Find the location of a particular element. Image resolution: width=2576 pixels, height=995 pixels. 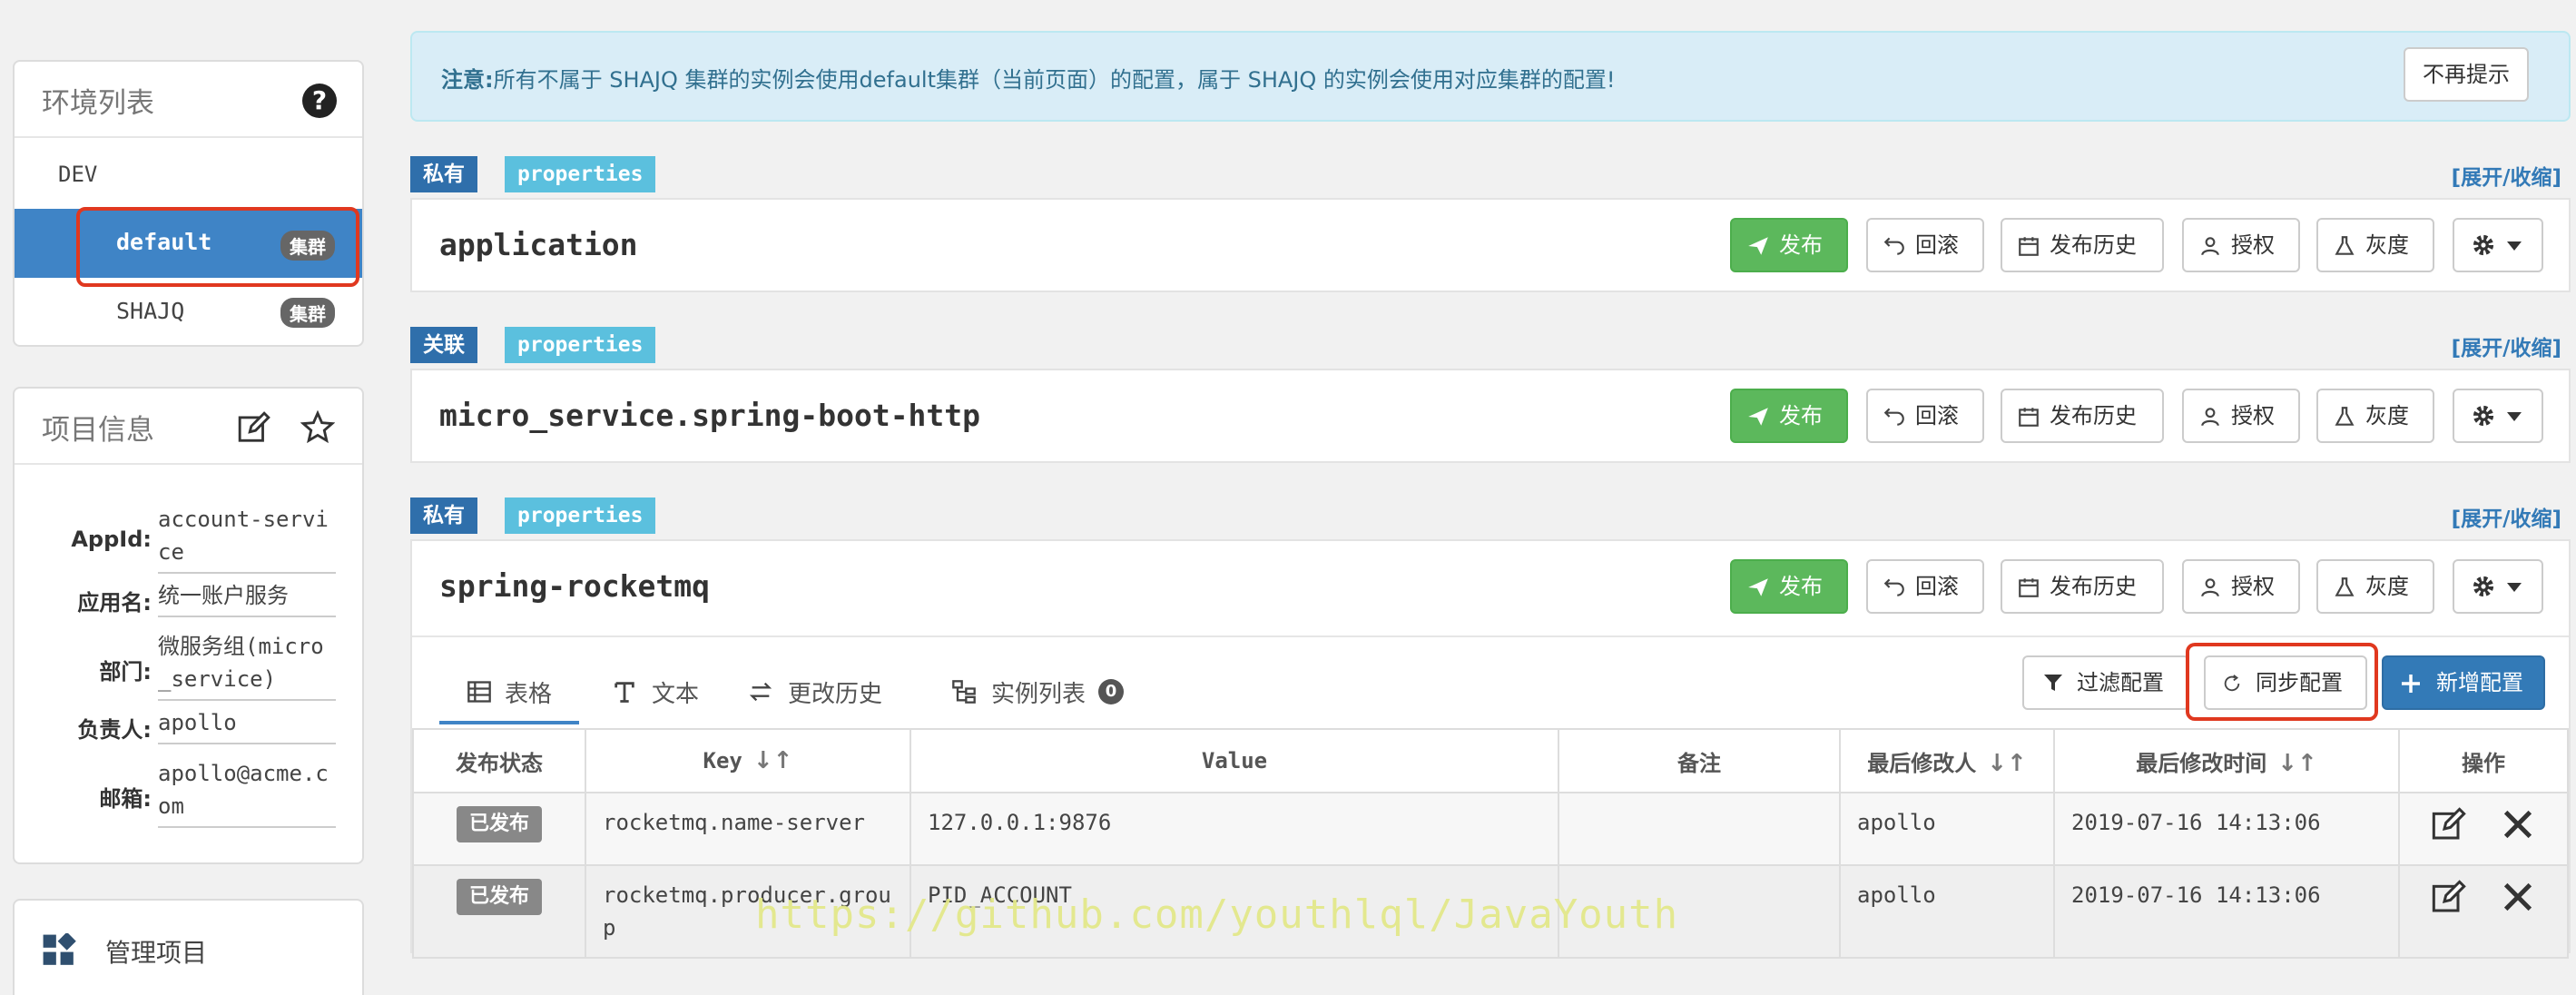

publish-label: 发布 is located at coordinates (1801, 586).